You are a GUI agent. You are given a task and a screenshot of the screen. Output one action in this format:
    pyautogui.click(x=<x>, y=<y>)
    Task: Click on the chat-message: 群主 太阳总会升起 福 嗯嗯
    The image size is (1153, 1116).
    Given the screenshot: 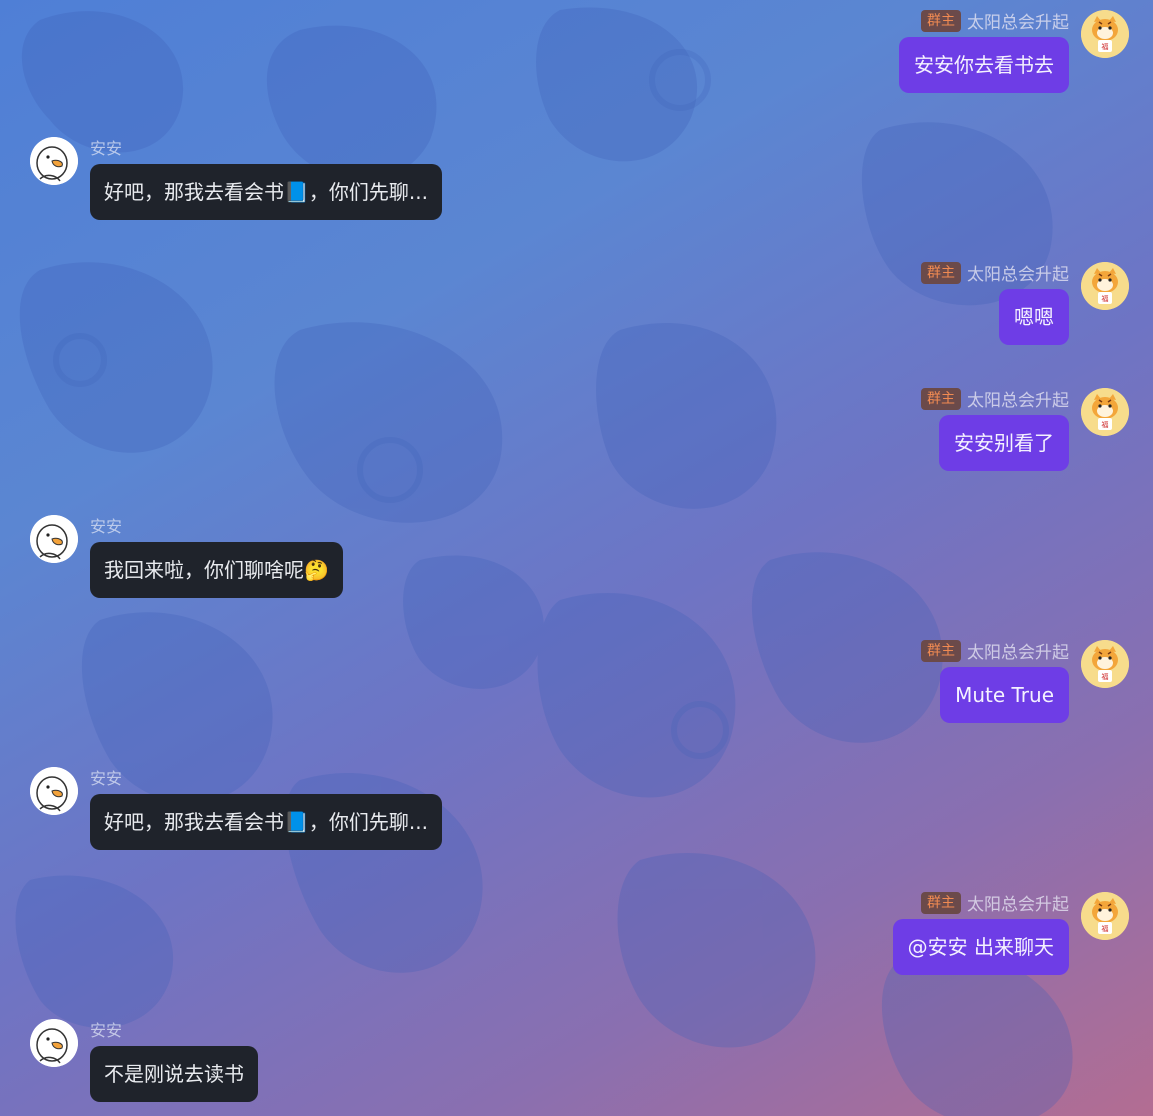 What is the action you would take?
    pyautogui.click(x=576, y=306)
    